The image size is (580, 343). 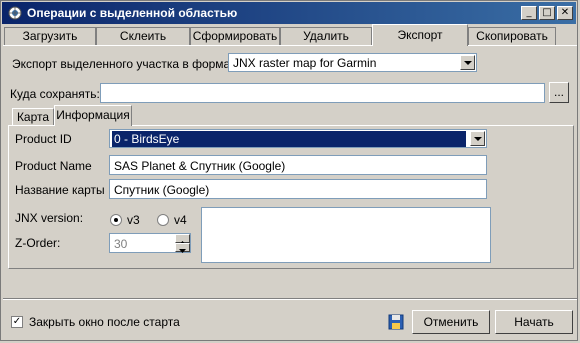 I want to click on tab-load: Загрузить, so click(x=50, y=36).